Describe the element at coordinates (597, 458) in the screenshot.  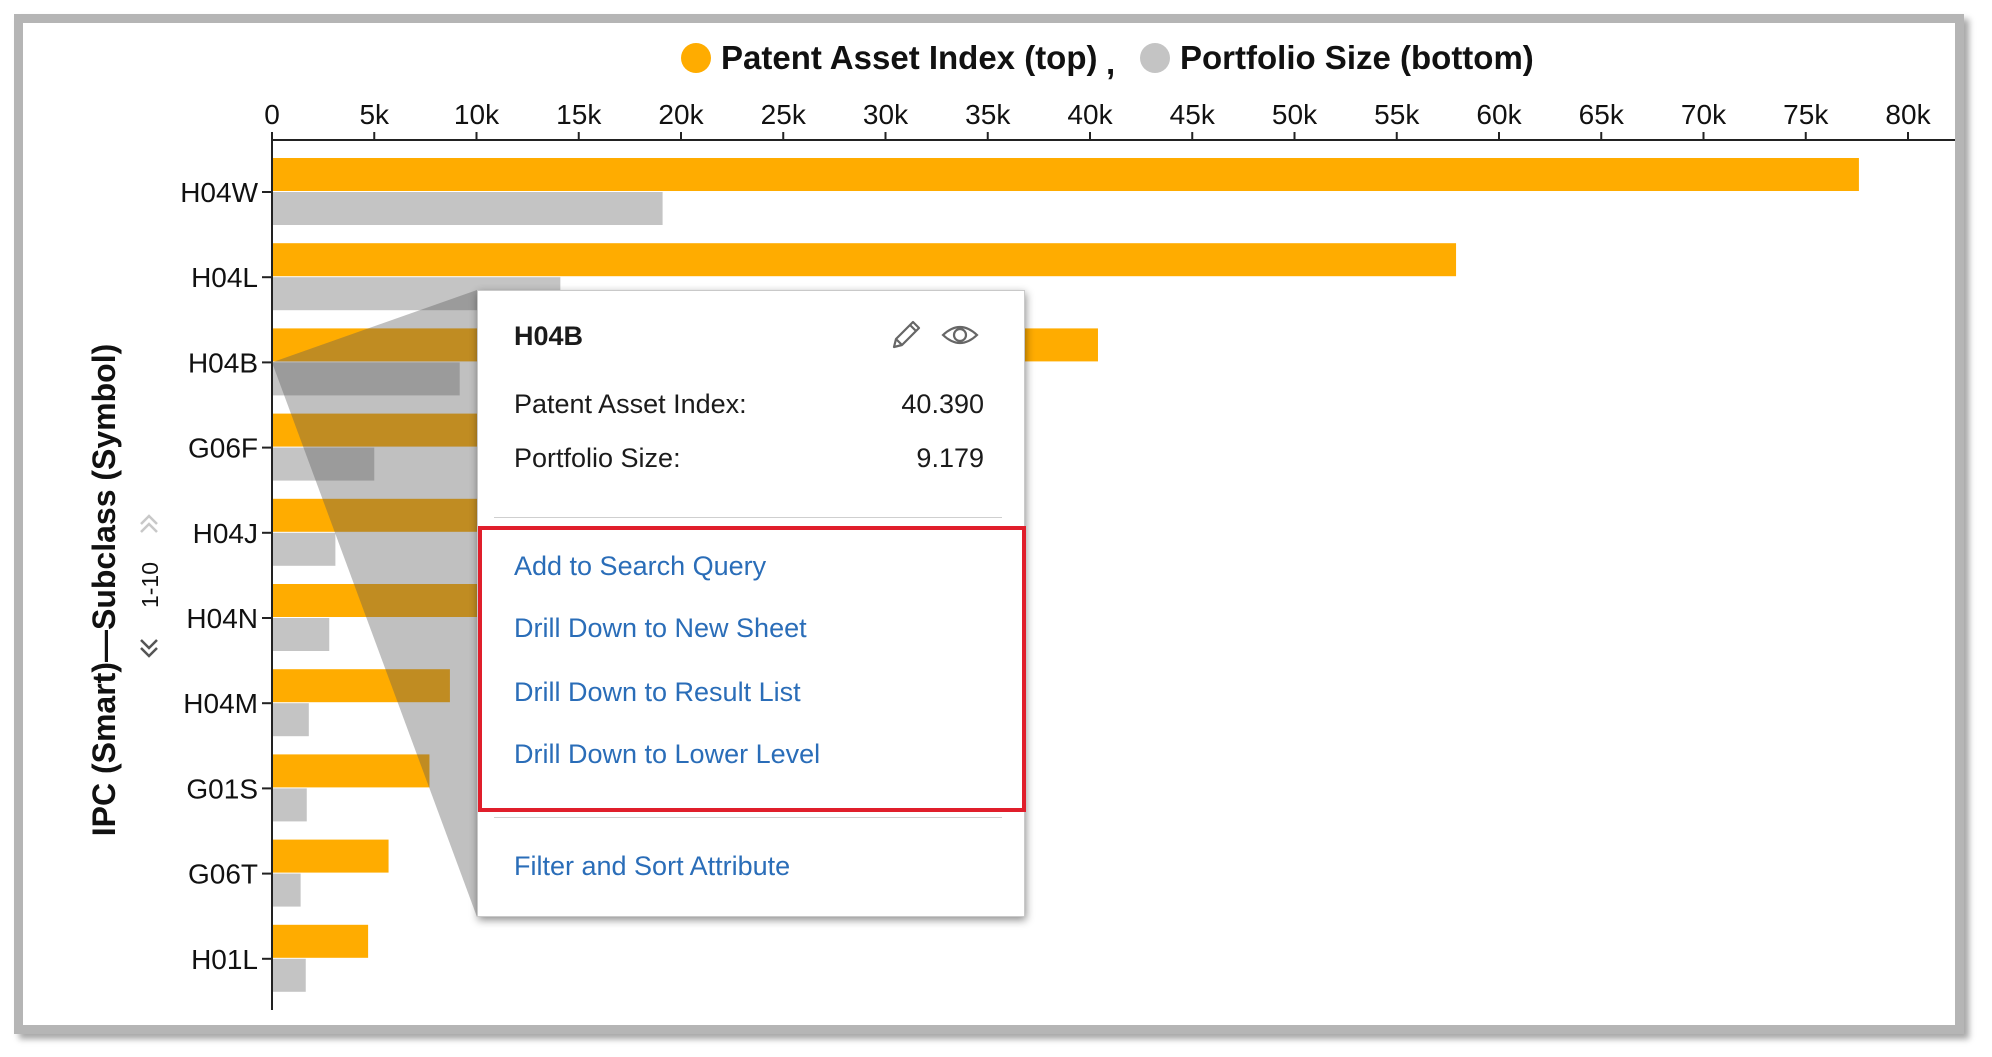
I see `tooltip-row-label: Portfolio Size:` at that location.